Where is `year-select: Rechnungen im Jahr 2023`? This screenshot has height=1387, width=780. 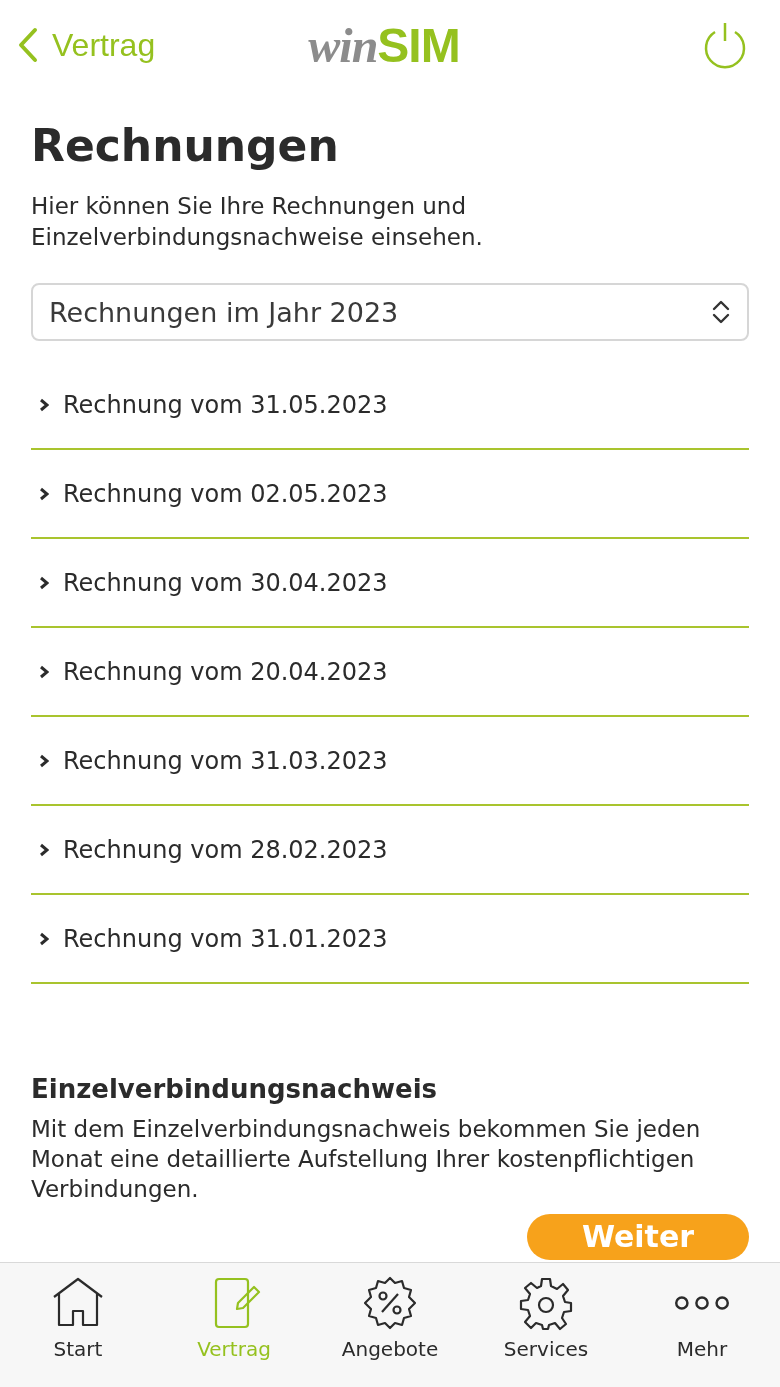 year-select: Rechnungen im Jahr 2023 is located at coordinates (390, 312).